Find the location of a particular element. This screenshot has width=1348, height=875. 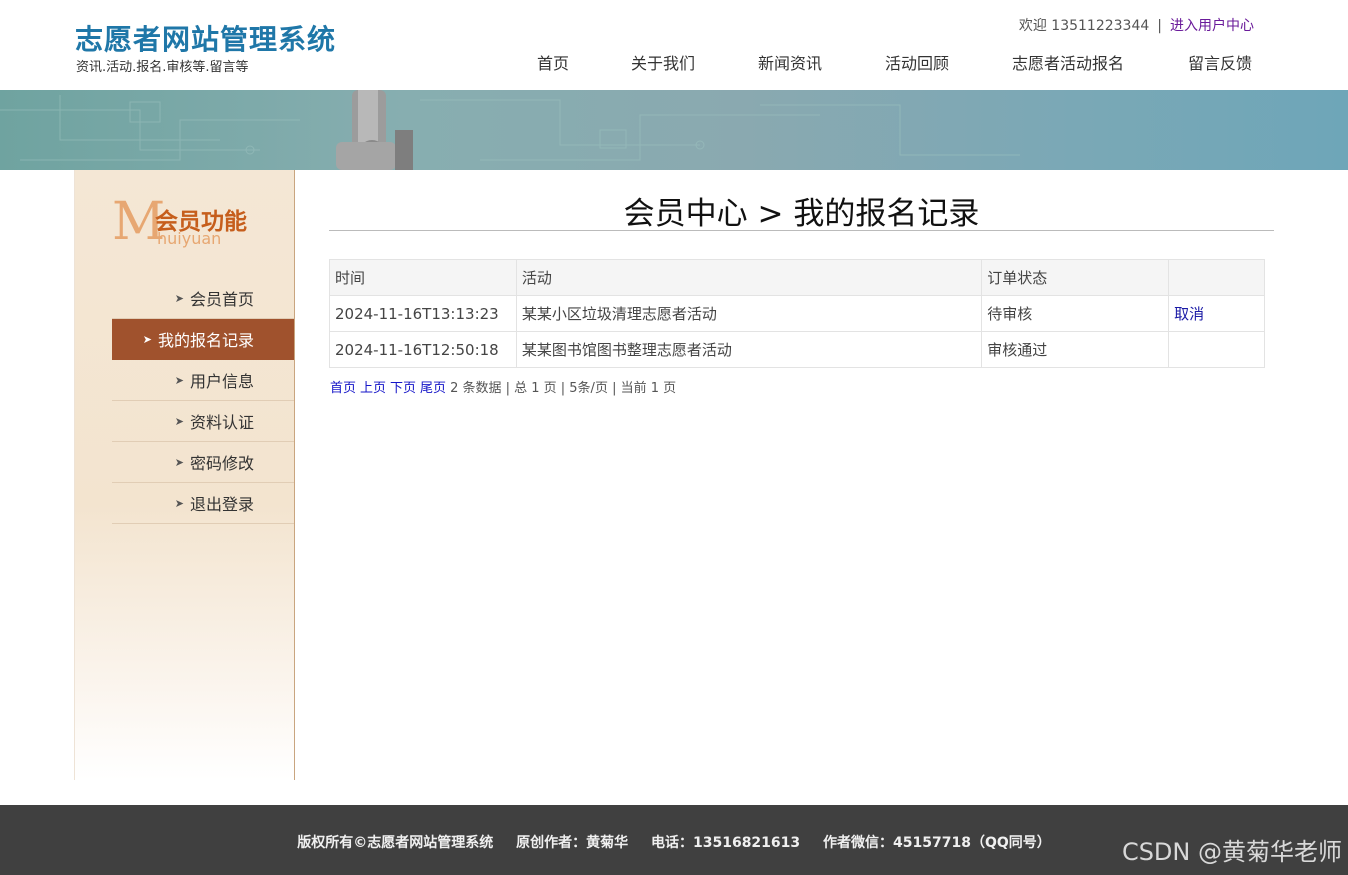

cell-activity: 某某图书馆图书整理志愿者活动 is located at coordinates (749, 349).